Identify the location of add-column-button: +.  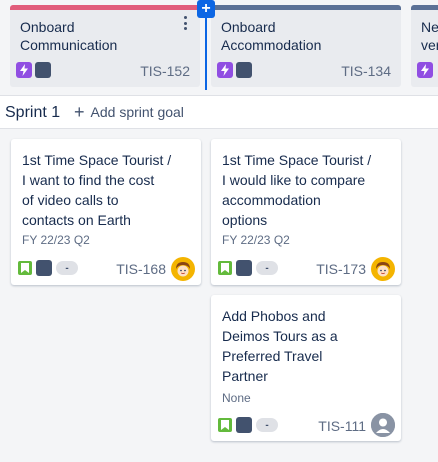
(206, 9).